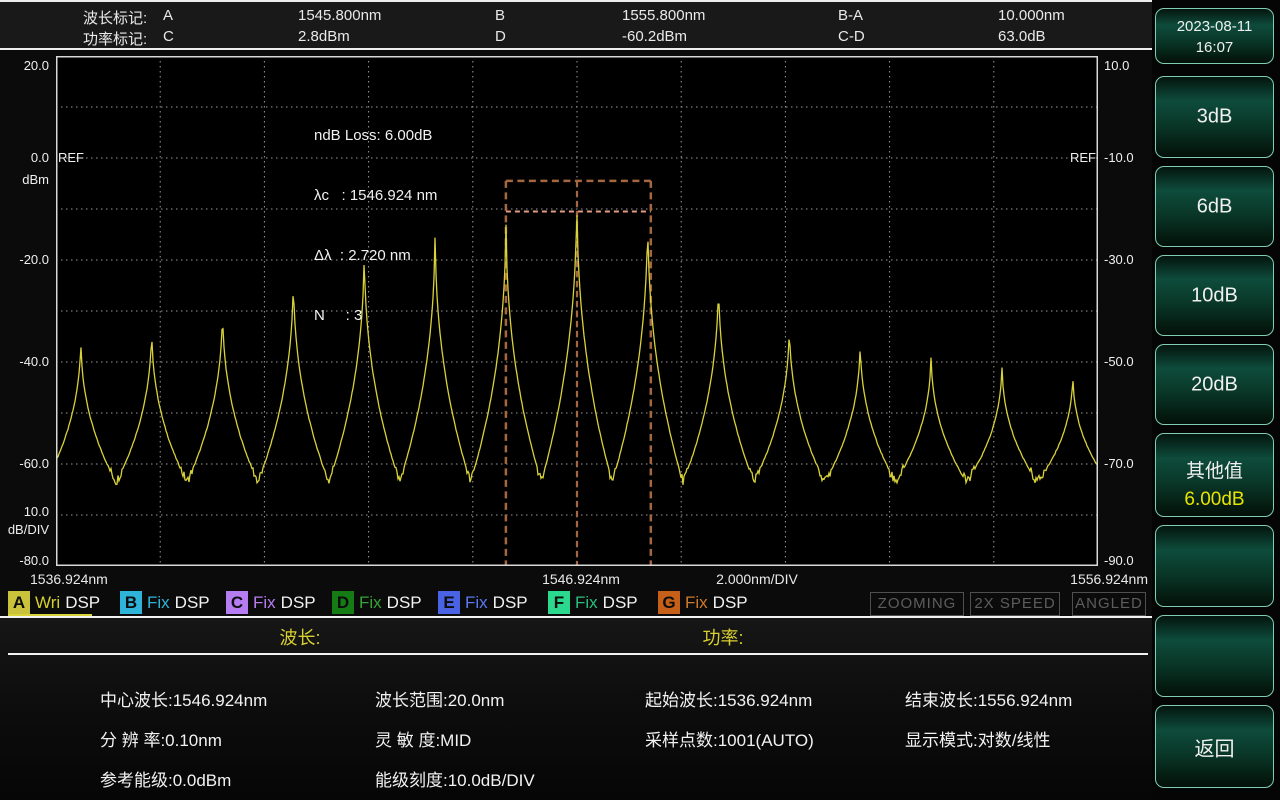  I want to click on power-section-header: 功率:, so click(723, 638).